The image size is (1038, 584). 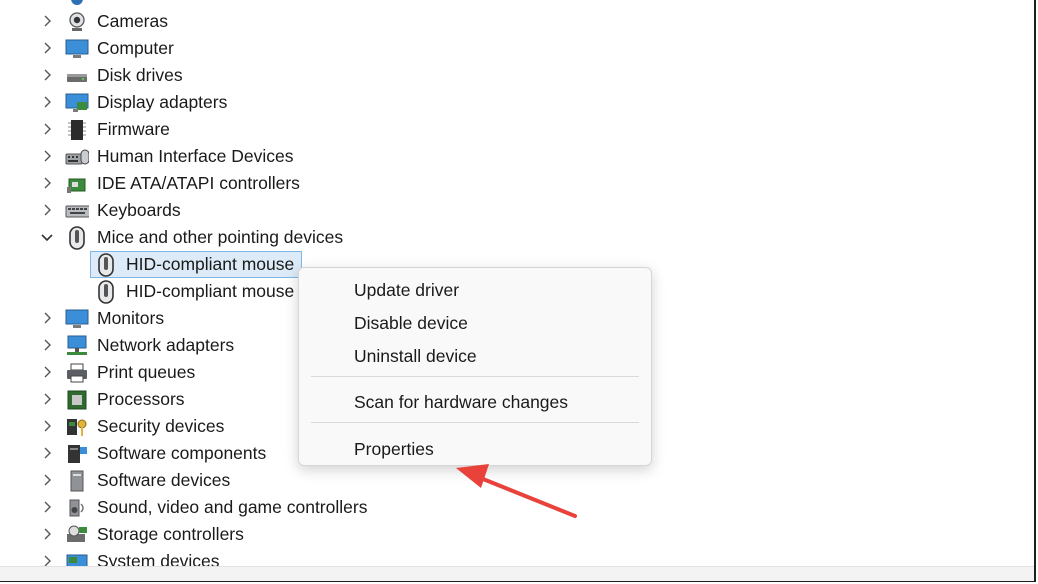 What do you see at coordinates (494, 323) in the screenshot?
I see `menu-item-disable-device: Disable device` at bounding box center [494, 323].